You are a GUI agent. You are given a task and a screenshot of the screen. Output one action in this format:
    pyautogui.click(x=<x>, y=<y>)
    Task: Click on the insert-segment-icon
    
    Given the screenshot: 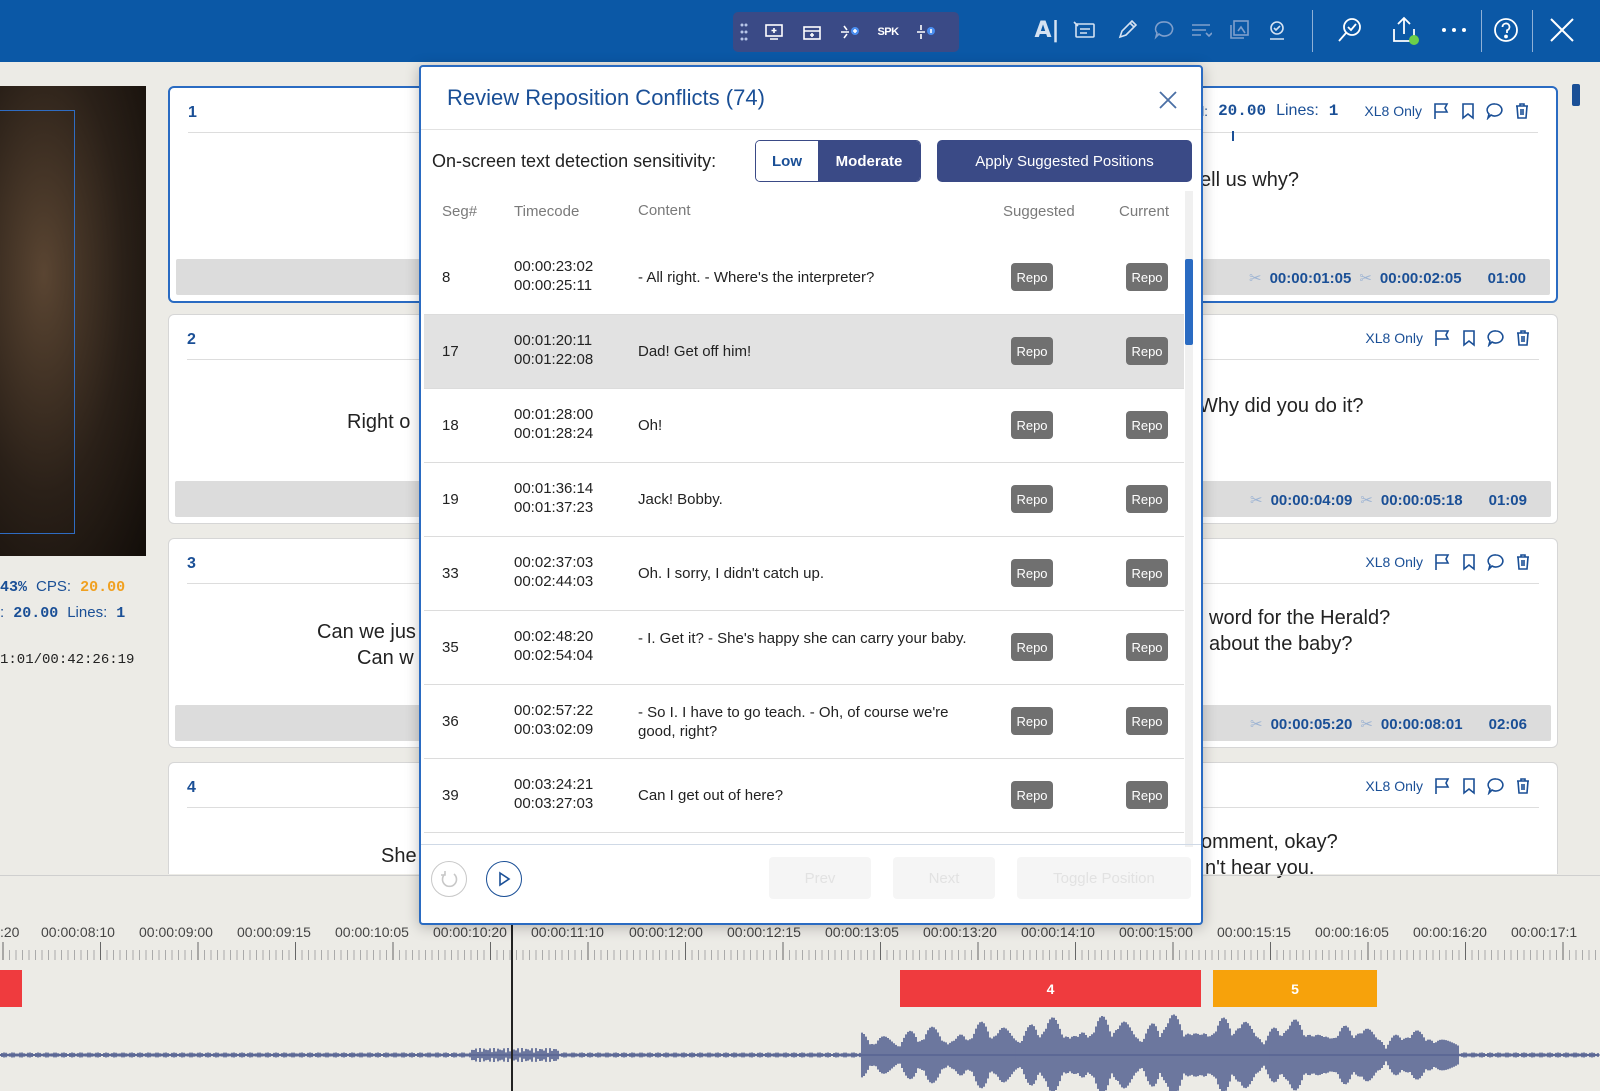 What is the action you would take?
    pyautogui.click(x=774, y=32)
    